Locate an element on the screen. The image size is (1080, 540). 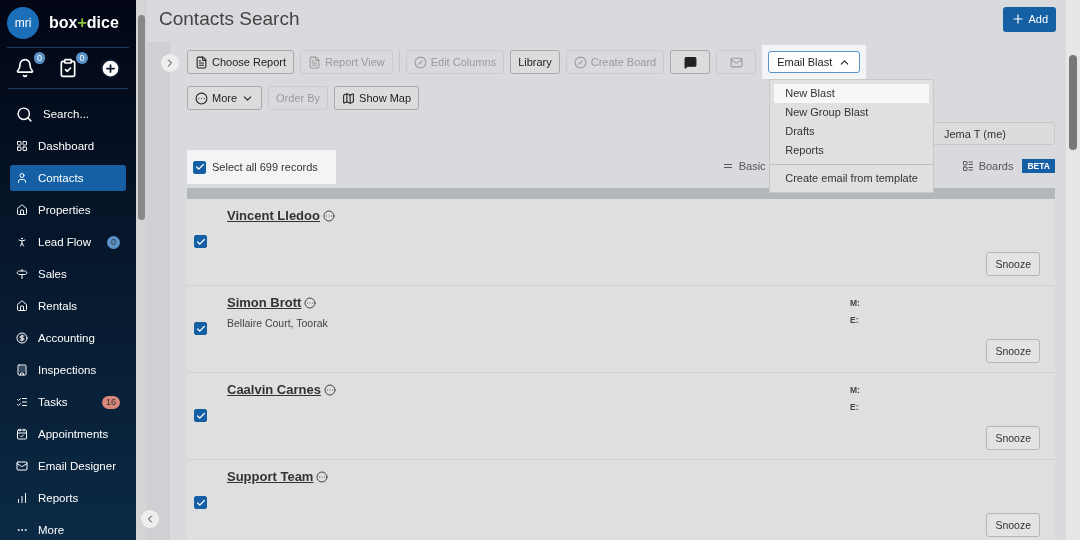
menu-item: New Blast is located at coordinates (852, 93).